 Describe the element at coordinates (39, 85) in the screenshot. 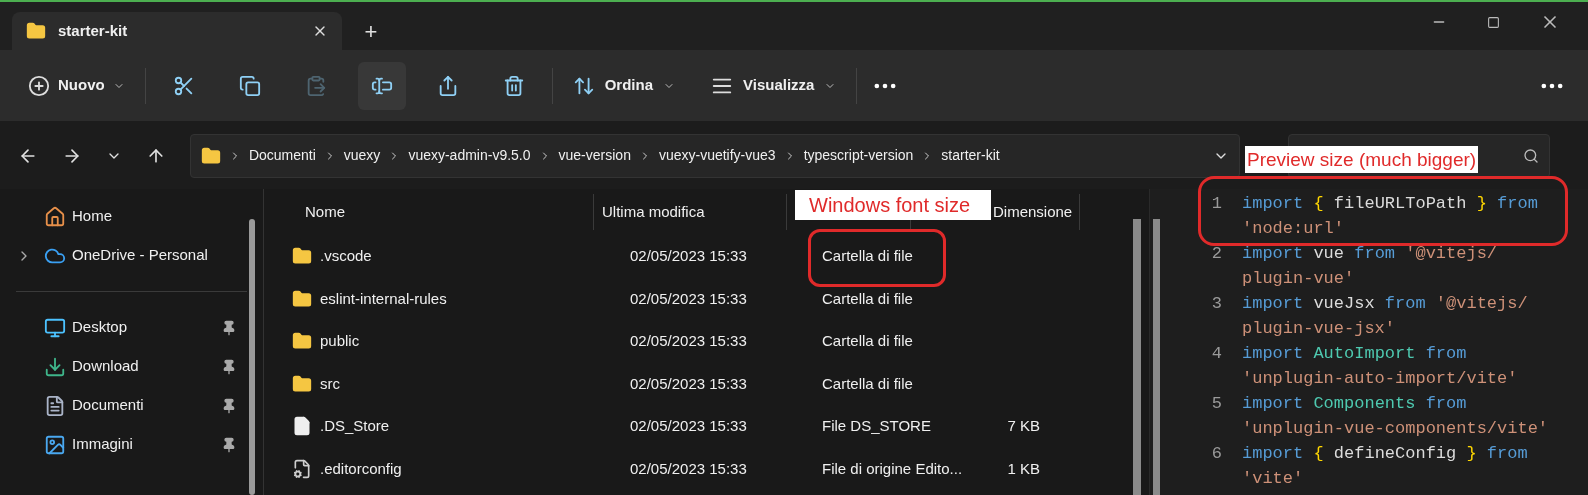

I see `plus-icon` at that location.